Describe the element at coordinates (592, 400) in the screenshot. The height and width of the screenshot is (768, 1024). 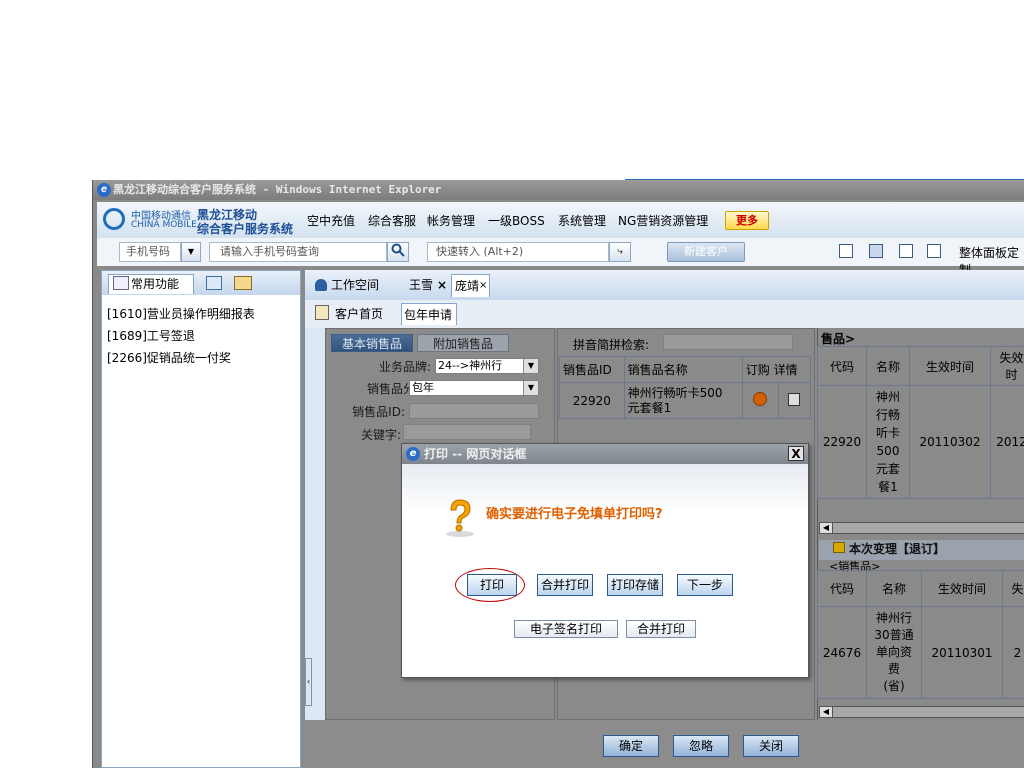
I see `product-id-cell: 22920` at that location.